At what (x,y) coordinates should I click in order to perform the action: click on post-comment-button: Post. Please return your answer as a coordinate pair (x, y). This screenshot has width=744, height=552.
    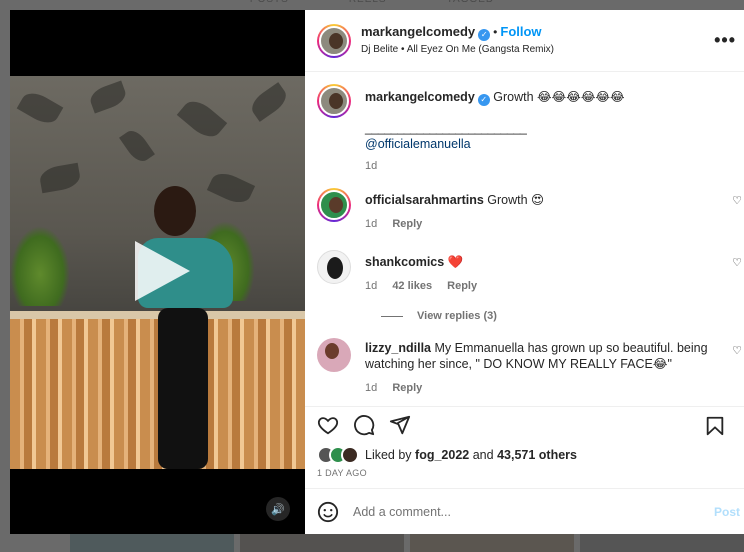
    Looking at the image, I should click on (727, 512).